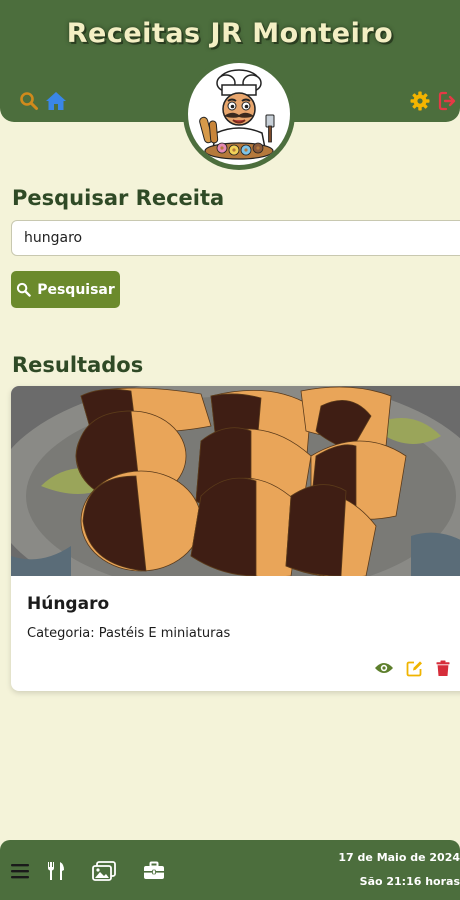  Describe the element at coordinates (414, 668) in the screenshot. I see `edit-icon` at that location.